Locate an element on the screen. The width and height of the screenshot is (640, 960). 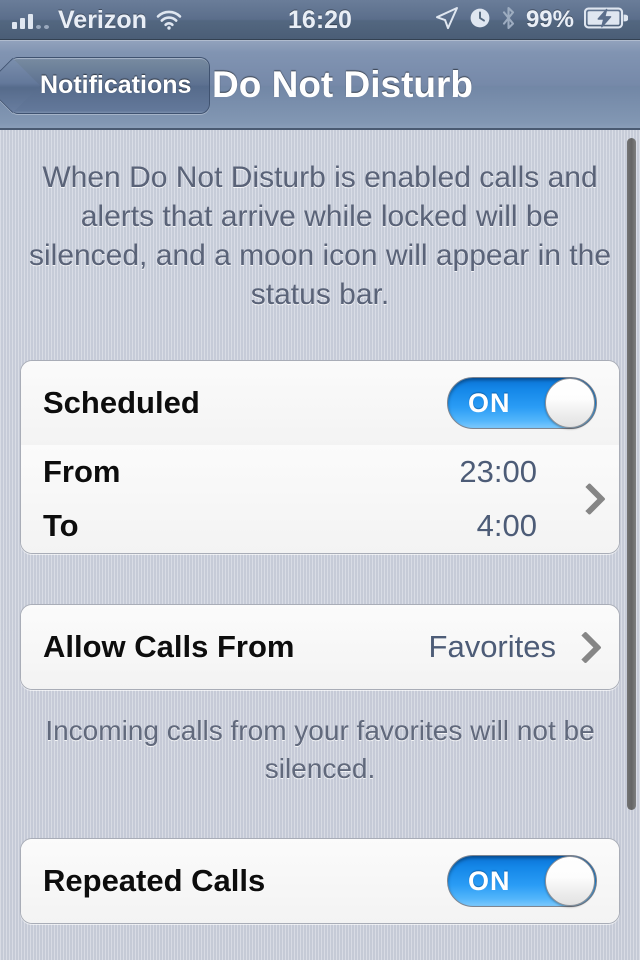
to-label: To is located at coordinates (61, 525).